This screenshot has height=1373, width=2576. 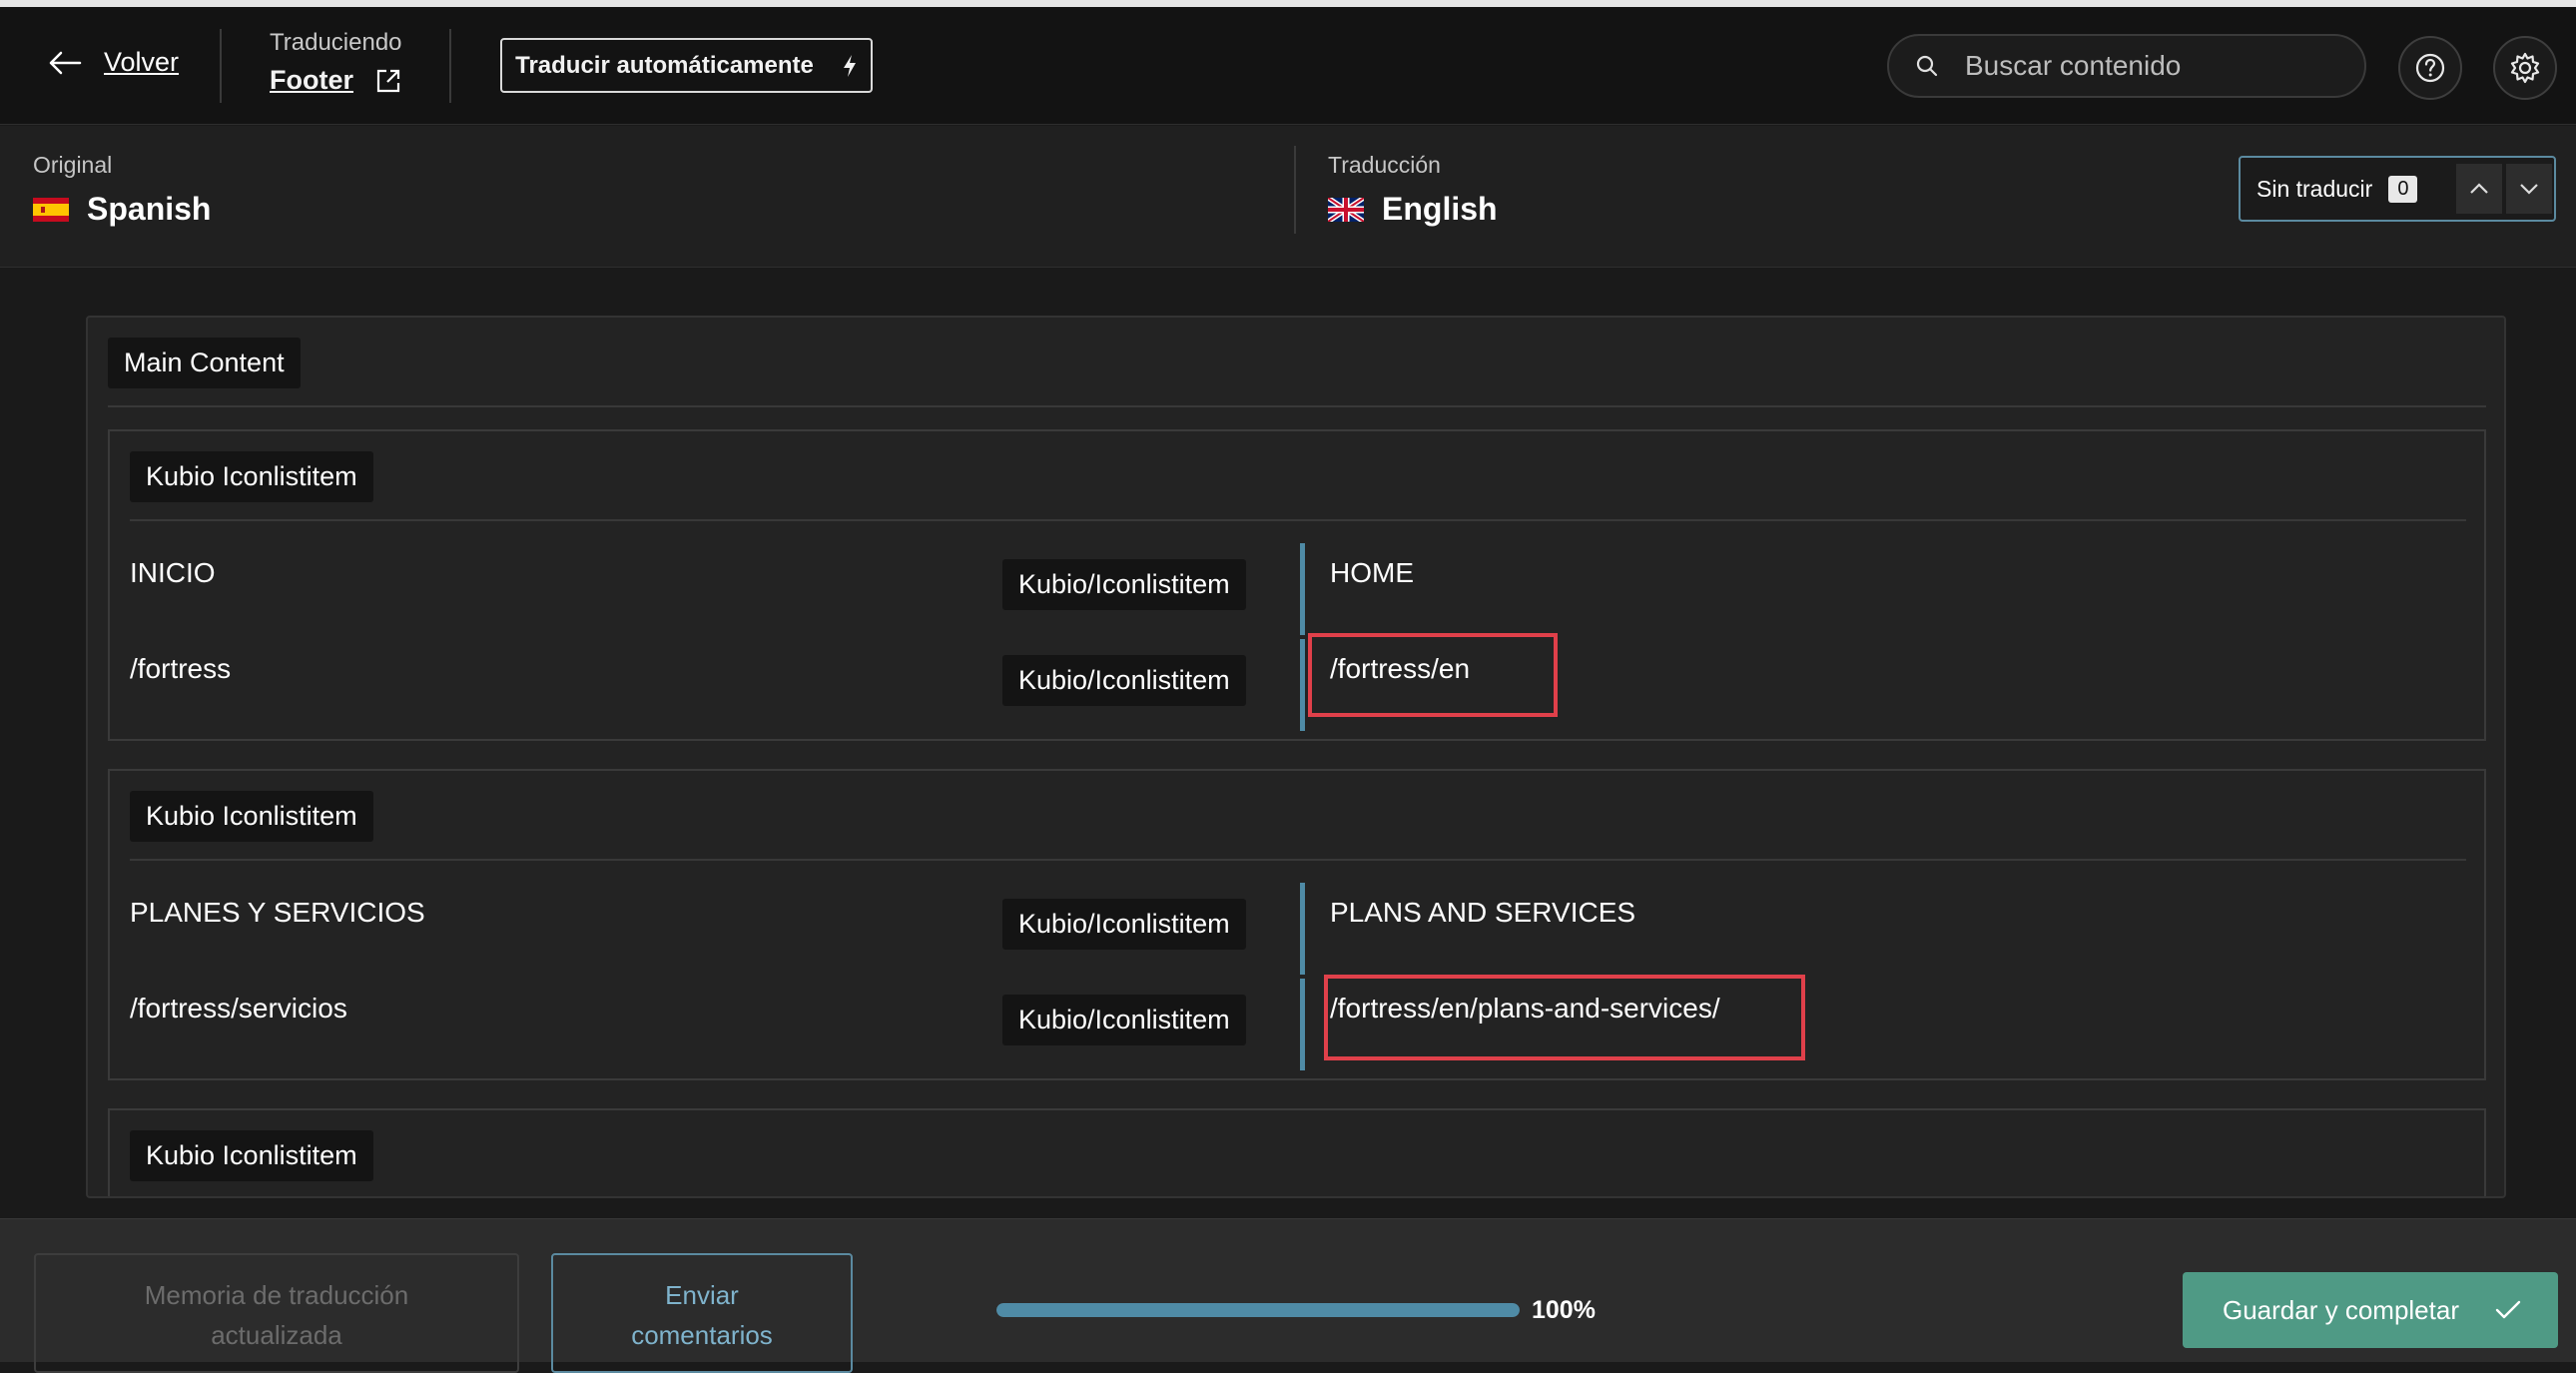 I want to click on previous-untranslated-button, so click(x=2479, y=189).